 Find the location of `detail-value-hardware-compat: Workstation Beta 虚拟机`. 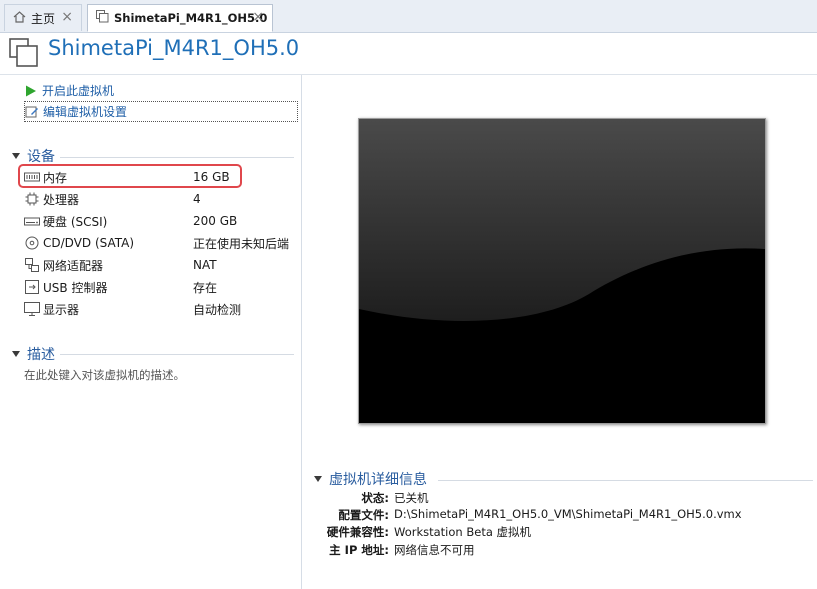

detail-value-hardware-compat: Workstation Beta 虚拟机 is located at coordinates (463, 532).